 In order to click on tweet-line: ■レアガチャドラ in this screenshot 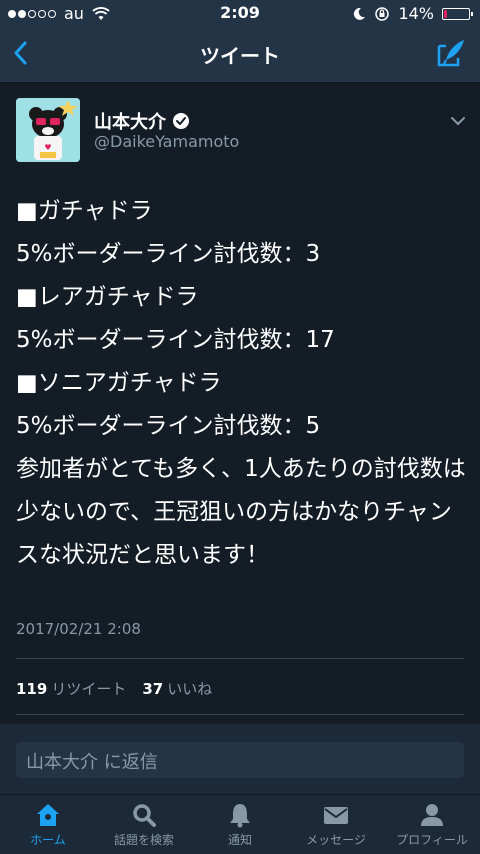, I will do `click(107, 297)`.